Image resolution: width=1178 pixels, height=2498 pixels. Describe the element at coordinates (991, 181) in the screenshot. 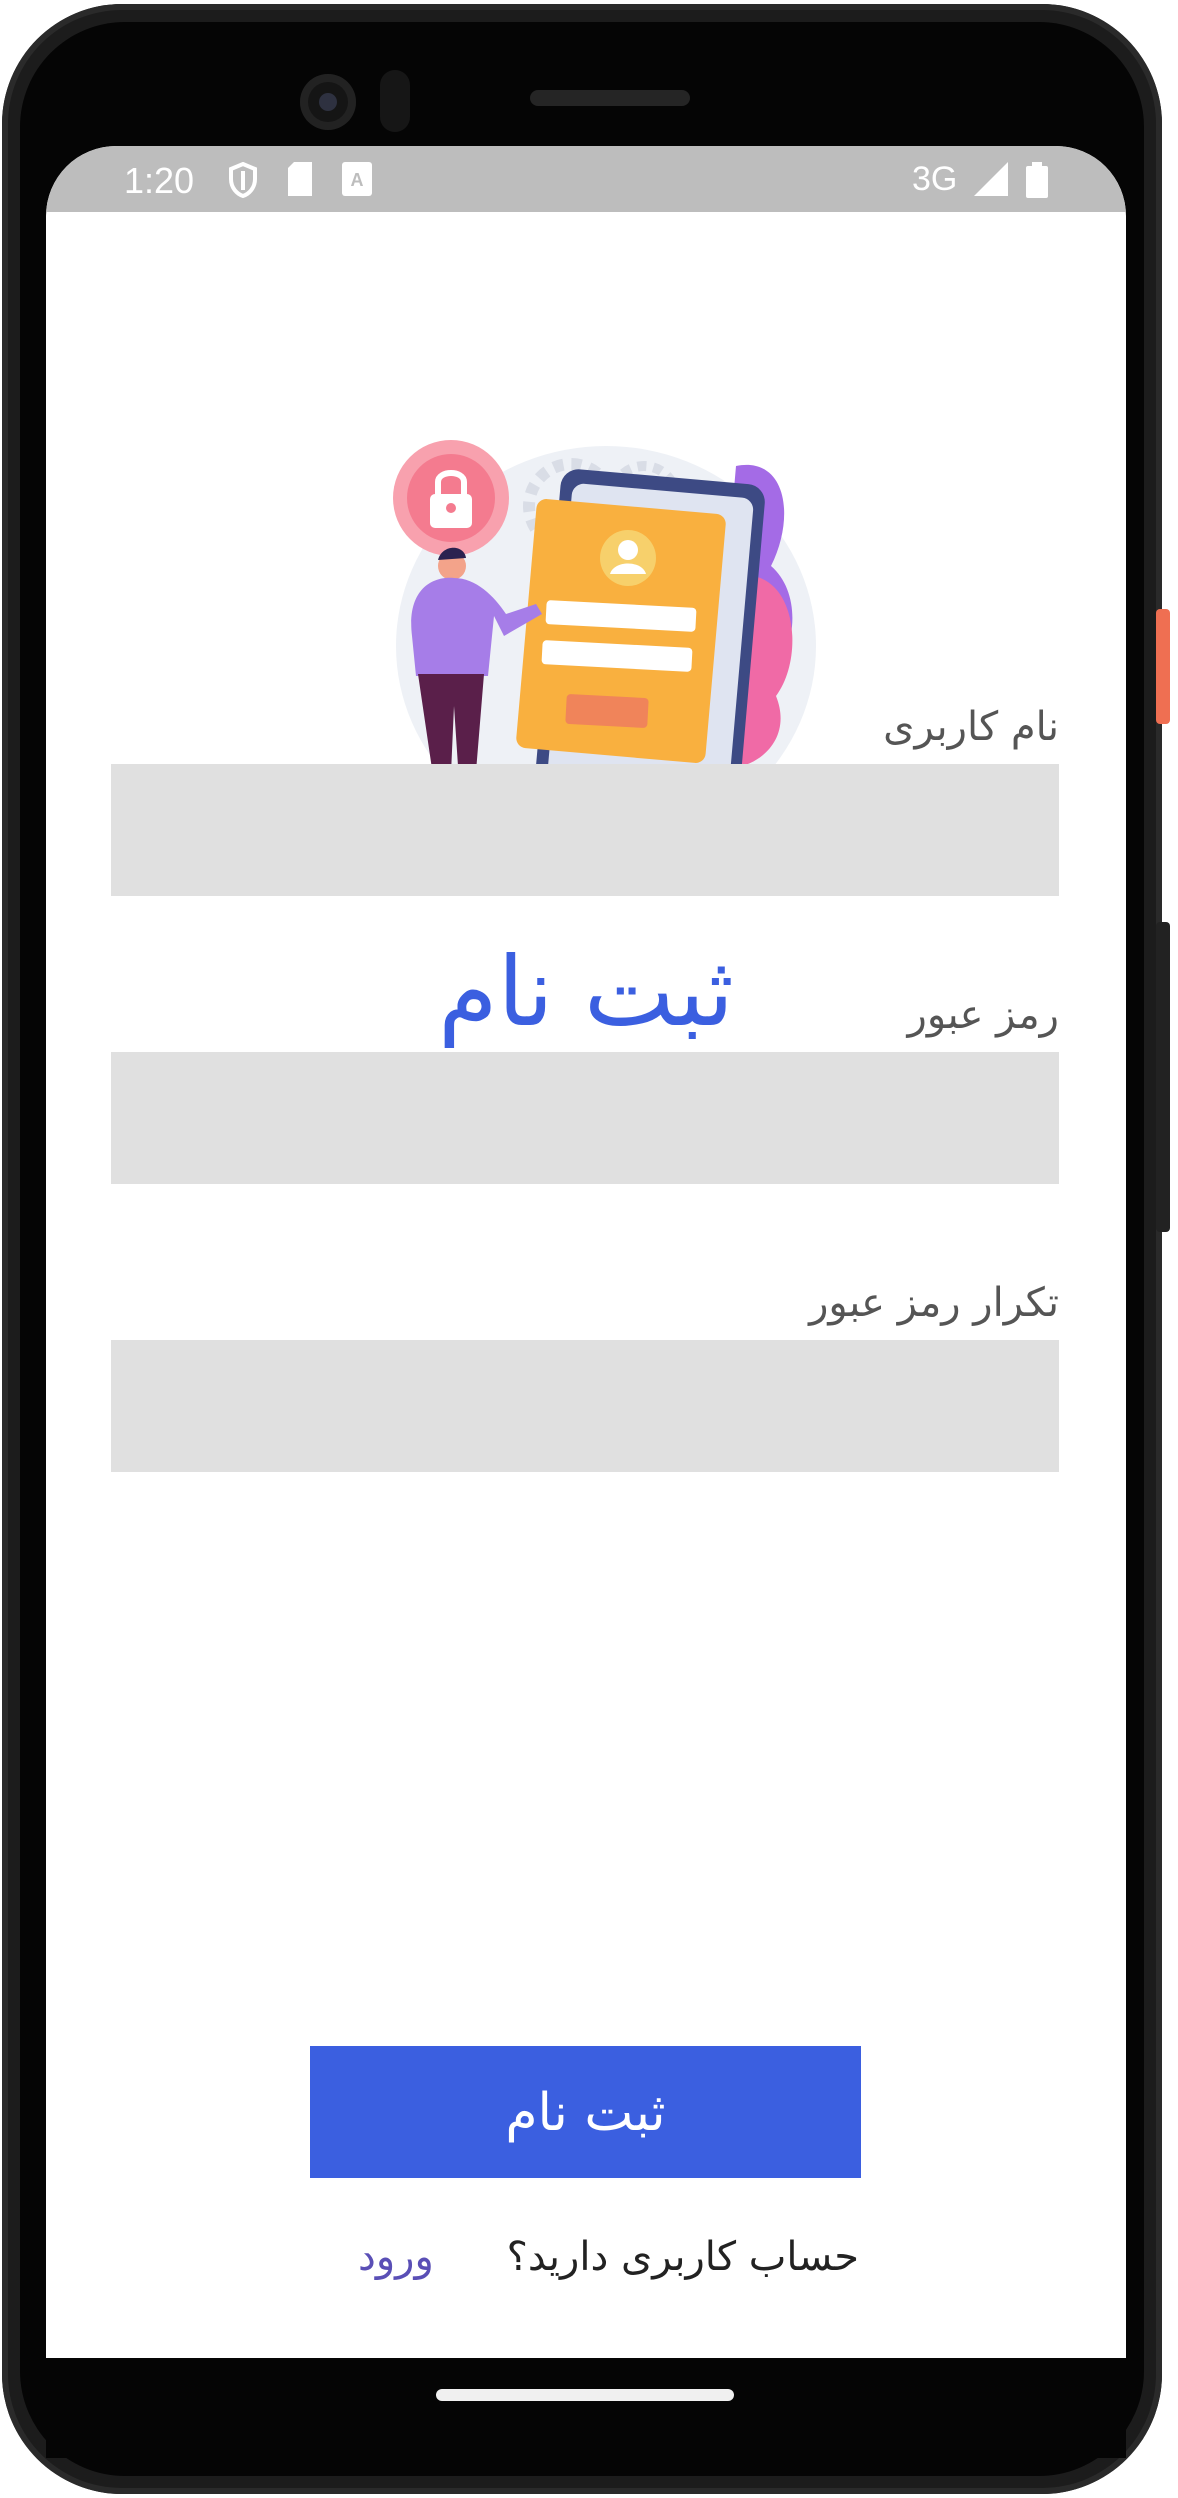

I see `signal-icon` at that location.